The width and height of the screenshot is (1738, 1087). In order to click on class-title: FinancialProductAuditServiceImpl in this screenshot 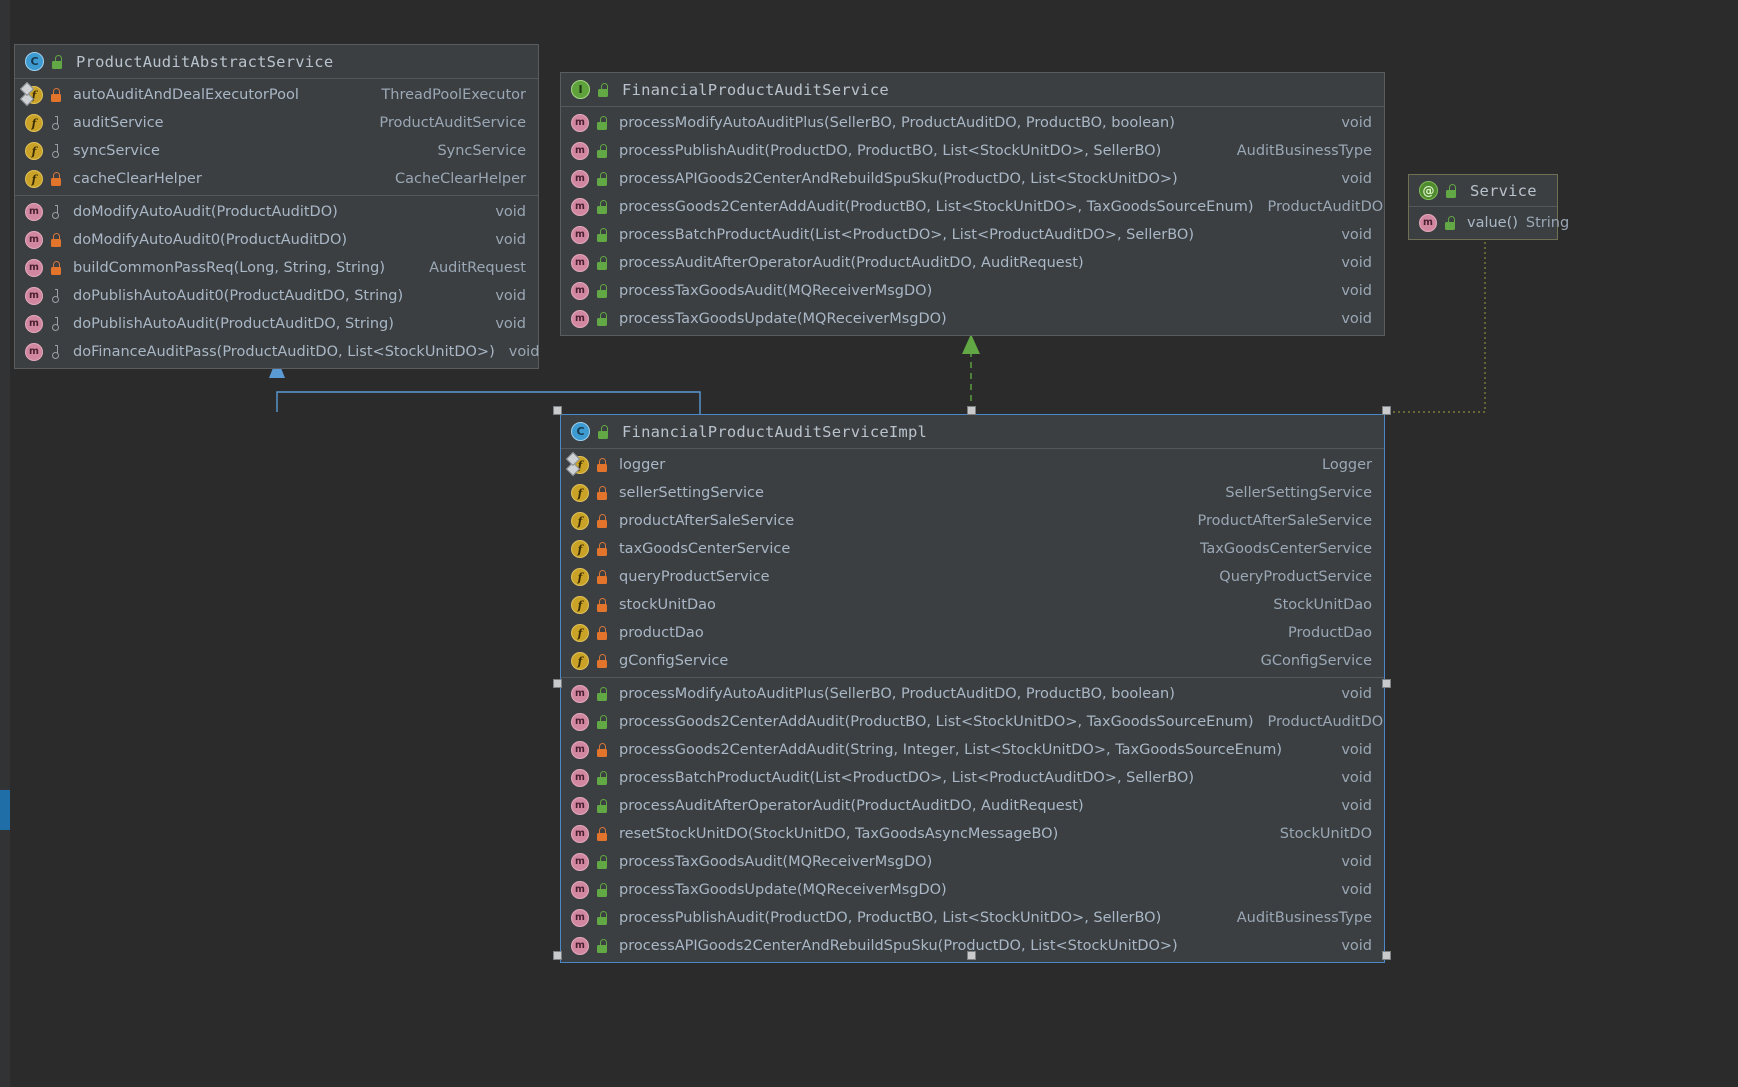, I will do `click(775, 431)`.